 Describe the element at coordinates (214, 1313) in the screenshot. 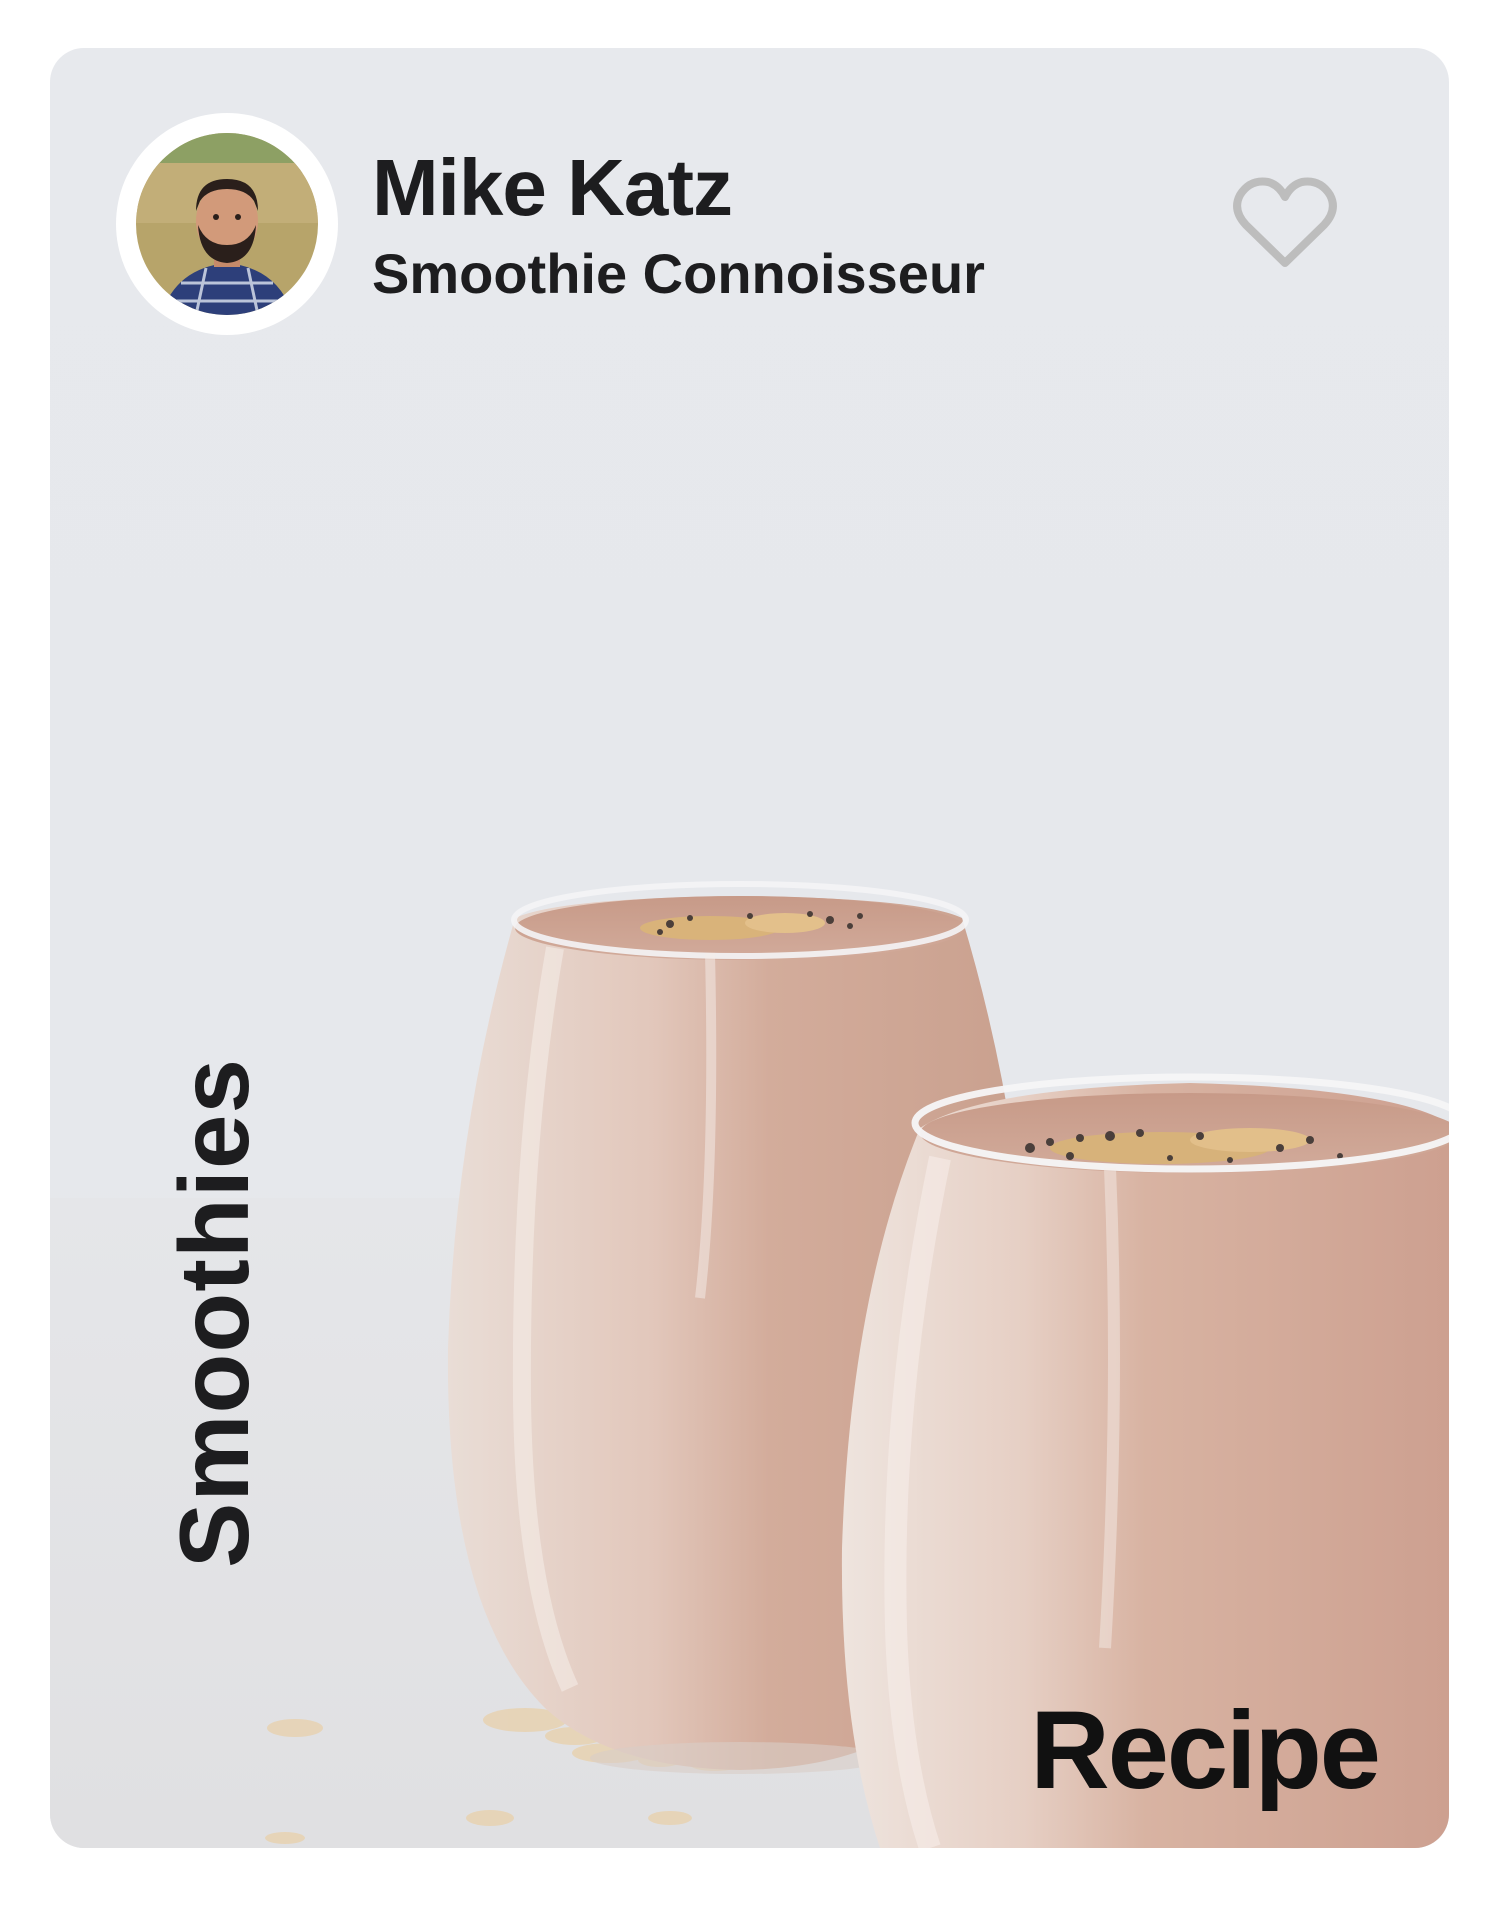

I see `category-label: Smoothies` at that location.